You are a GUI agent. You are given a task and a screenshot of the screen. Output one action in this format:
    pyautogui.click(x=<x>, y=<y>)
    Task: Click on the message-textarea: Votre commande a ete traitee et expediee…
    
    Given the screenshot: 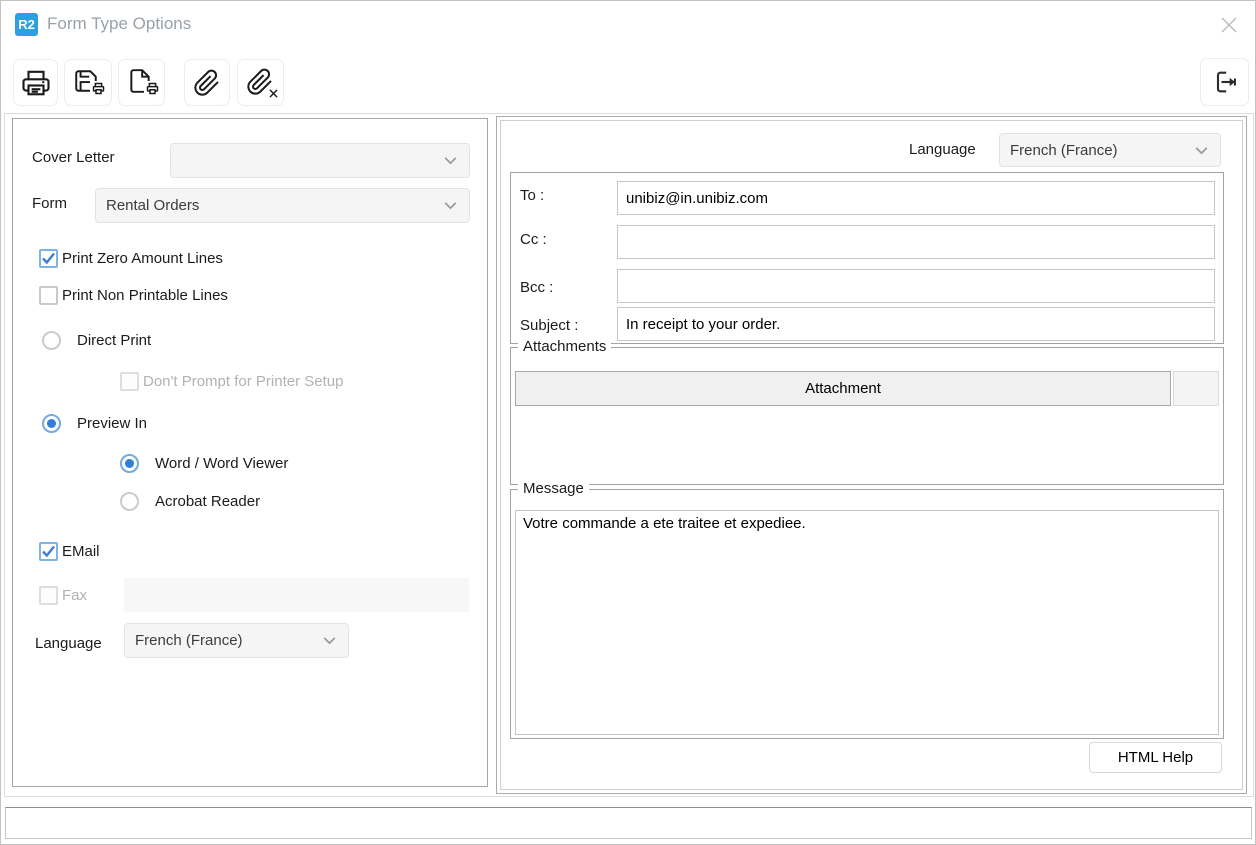 What is the action you would take?
    pyautogui.click(x=867, y=622)
    